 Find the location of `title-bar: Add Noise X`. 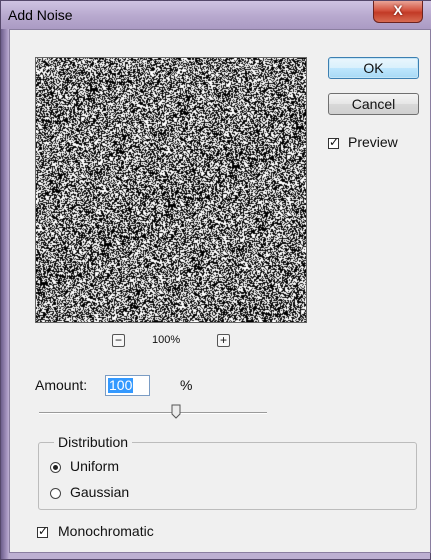

title-bar: Add Noise X is located at coordinates (216, 15).